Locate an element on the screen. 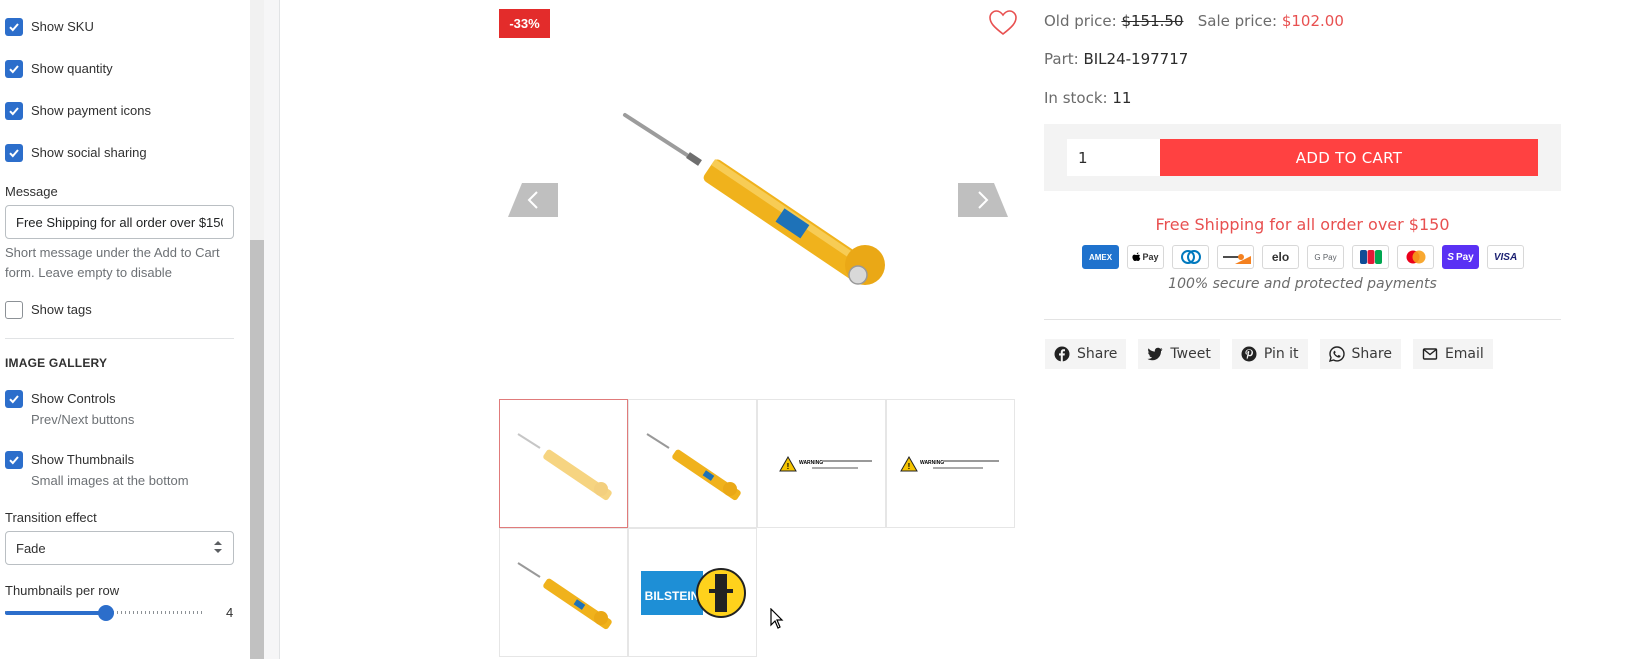 The width and height of the screenshot is (1639, 659). thumbnail-warning-1: ! WARNING is located at coordinates (821, 463).